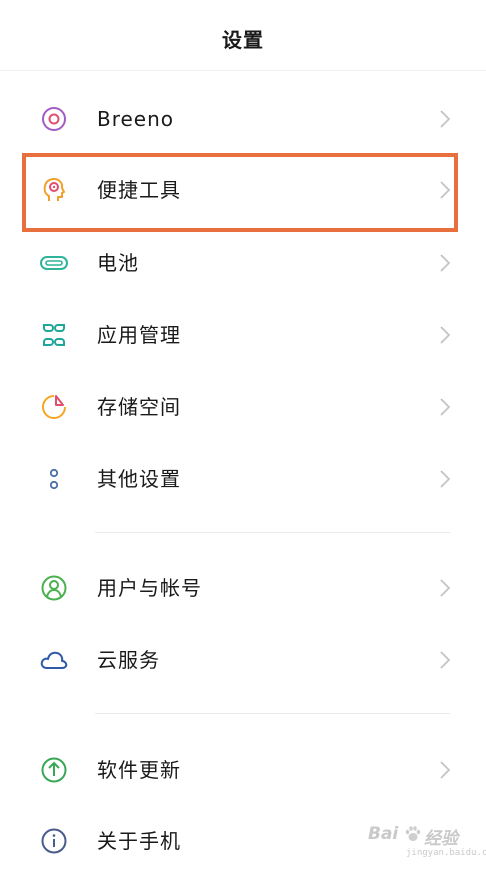 This screenshot has width=486, height=870. What do you see at coordinates (118, 263) in the screenshot?
I see `settings-item-label: 电池` at bounding box center [118, 263].